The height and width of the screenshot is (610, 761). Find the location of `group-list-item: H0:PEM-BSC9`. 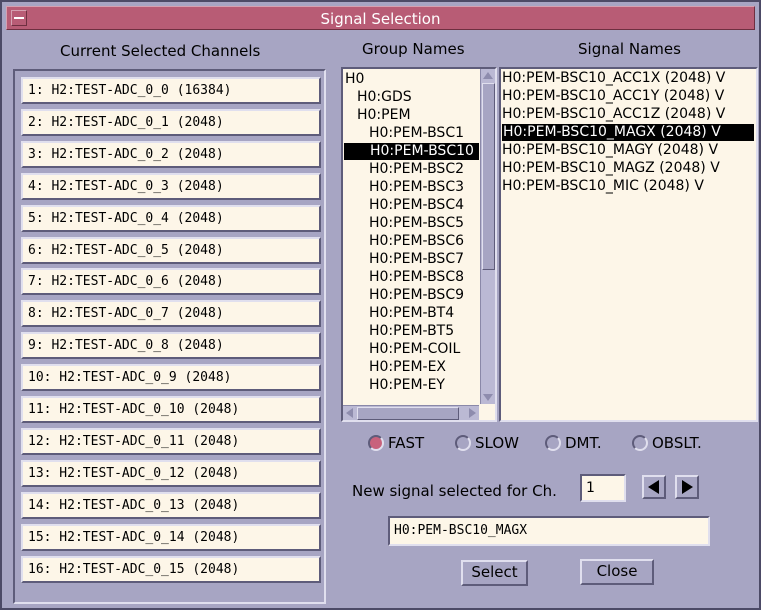

group-list-item: H0:PEM-BSC9 is located at coordinates (403, 295).